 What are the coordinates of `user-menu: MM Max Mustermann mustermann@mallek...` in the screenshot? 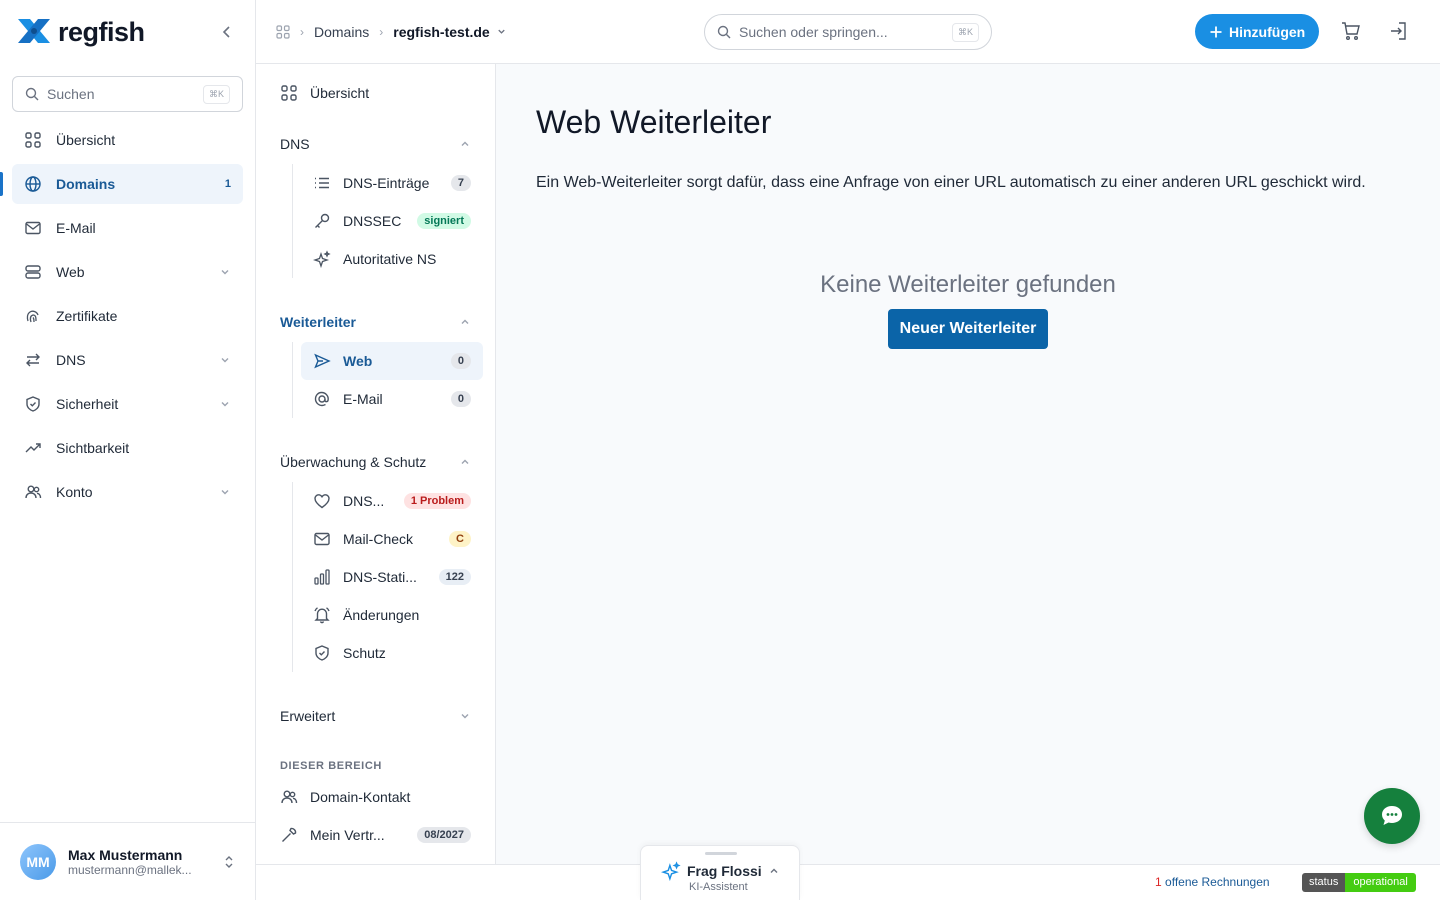 It's located at (127, 861).